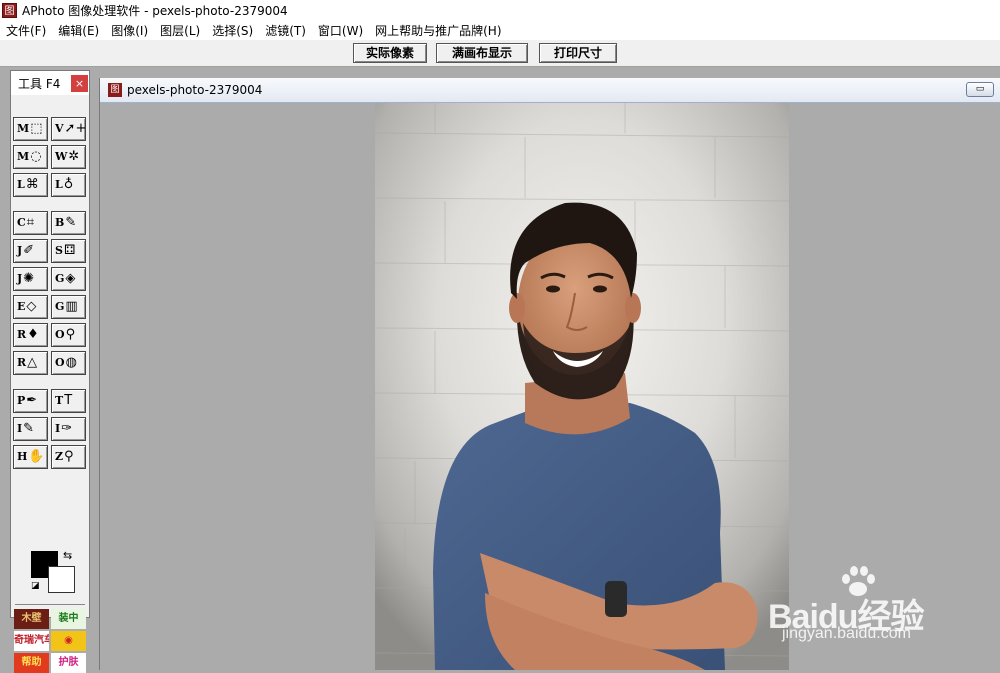  Describe the element at coordinates (550, 90) in the screenshot. I see `document-title-bar: 图 pexels-photo-2379004 ▭` at that location.